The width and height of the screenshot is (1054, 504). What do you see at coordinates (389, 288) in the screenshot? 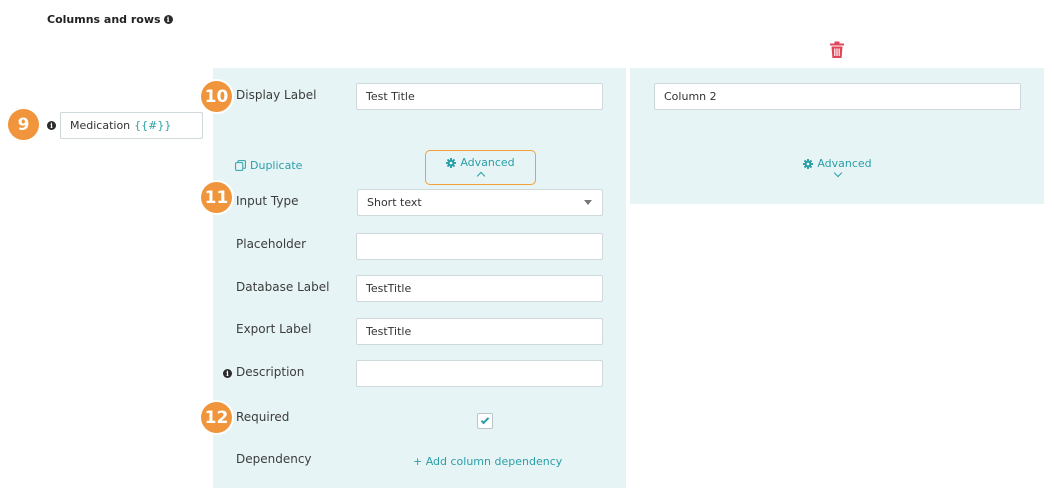
I see `database-label-value: TestTitle` at bounding box center [389, 288].